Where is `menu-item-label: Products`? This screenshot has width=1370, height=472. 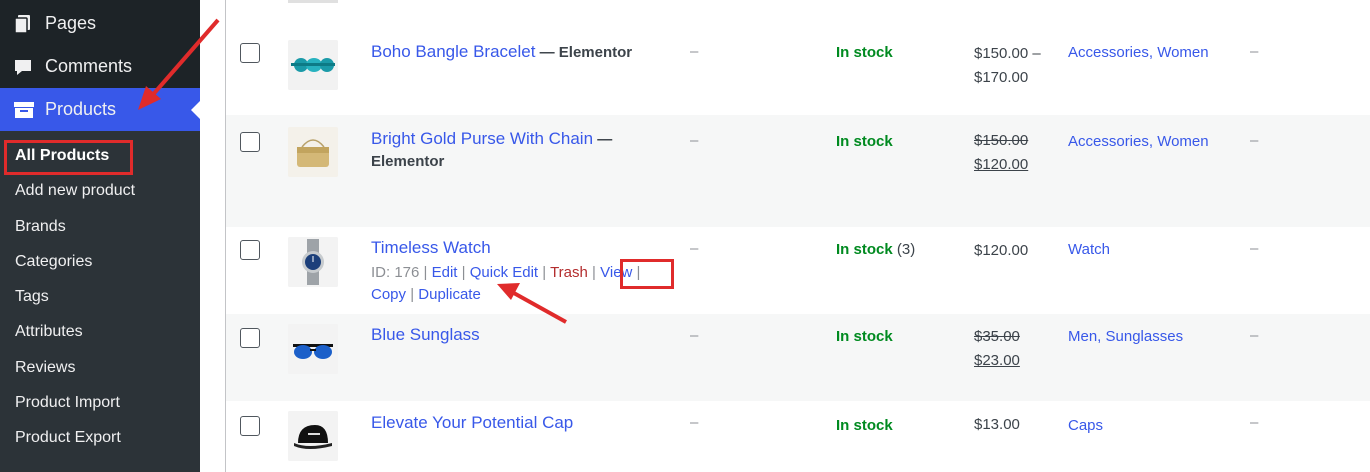 menu-item-label: Products is located at coordinates (81, 109).